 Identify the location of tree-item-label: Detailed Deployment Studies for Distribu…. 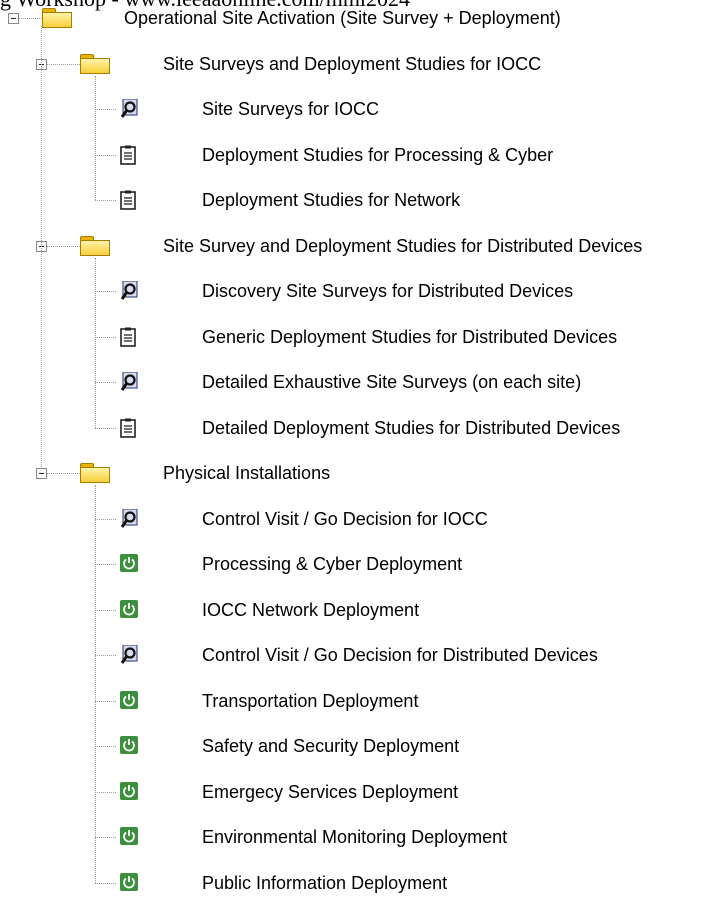
(411, 427).